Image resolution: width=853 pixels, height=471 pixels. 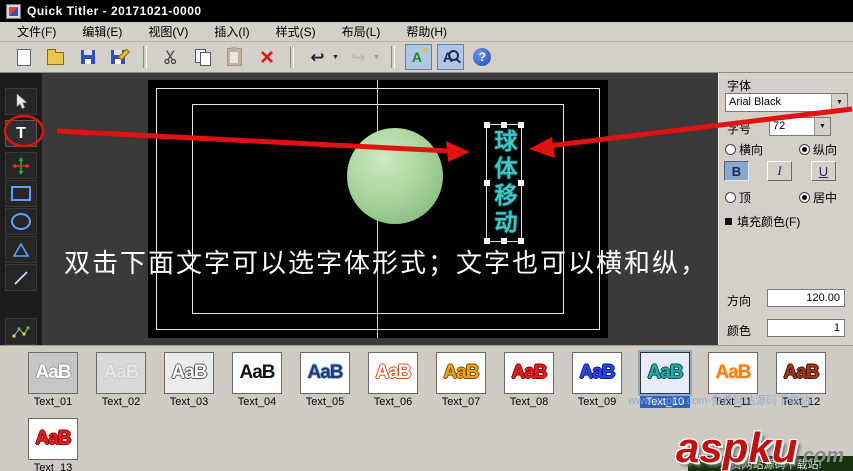 I want to click on tool-column: T, so click(x=21, y=209).